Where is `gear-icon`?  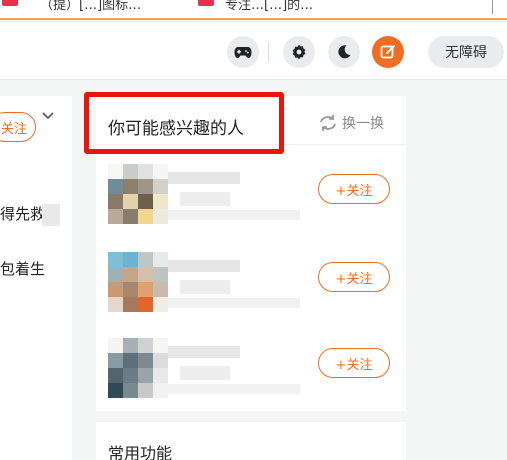 gear-icon is located at coordinates (299, 52).